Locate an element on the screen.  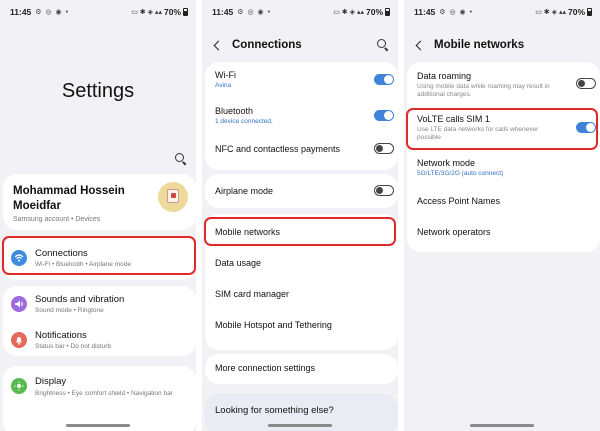
network-mode-value: 5G/LTE/3G/2G (auto connect) is located at coordinates (460, 173).